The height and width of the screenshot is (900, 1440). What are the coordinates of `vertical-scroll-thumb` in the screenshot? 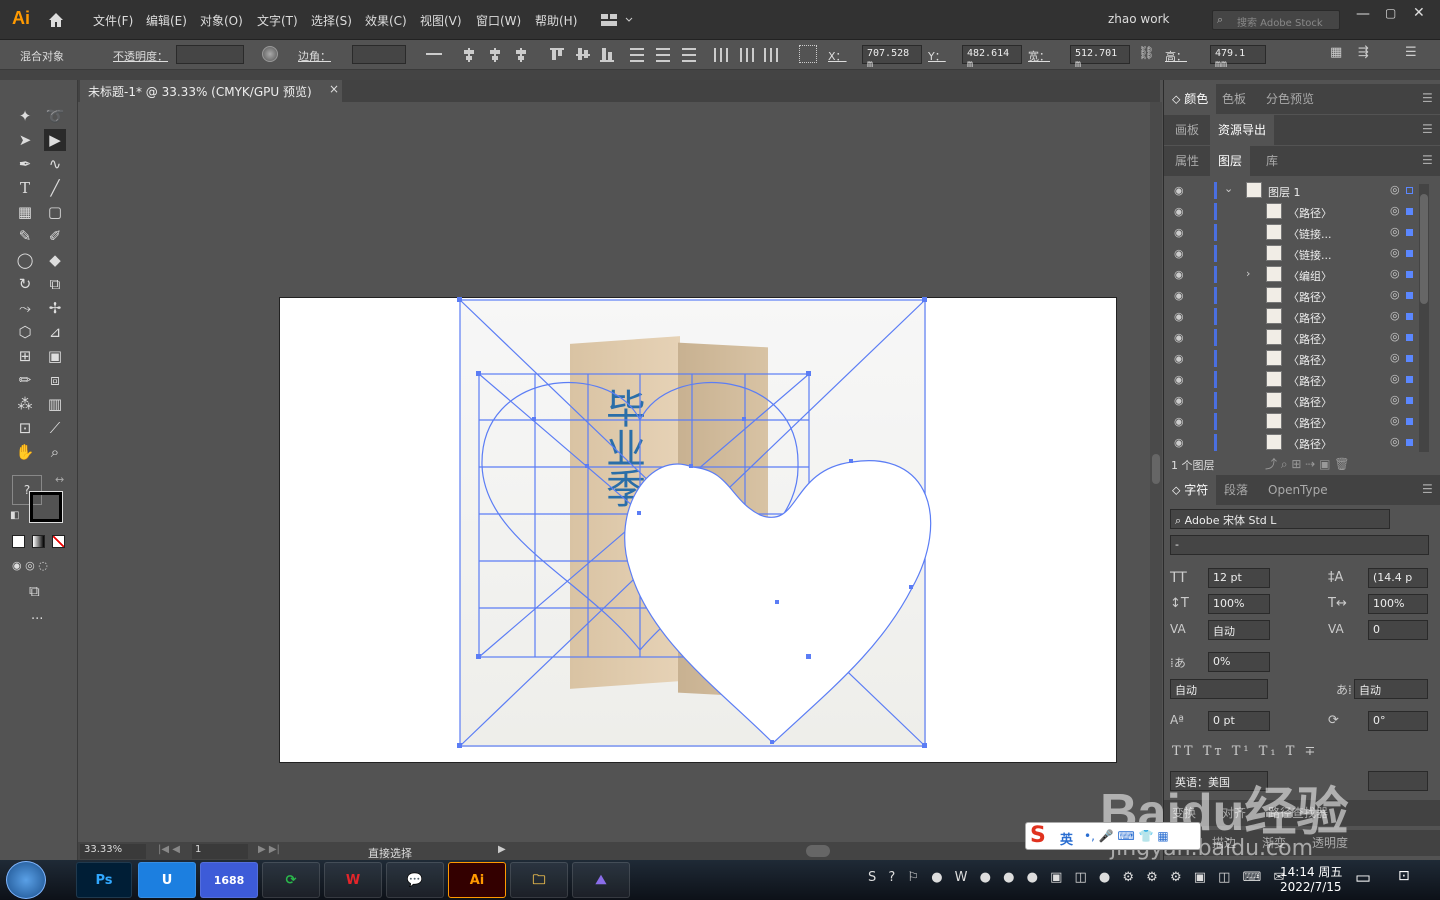 It's located at (1156, 469).